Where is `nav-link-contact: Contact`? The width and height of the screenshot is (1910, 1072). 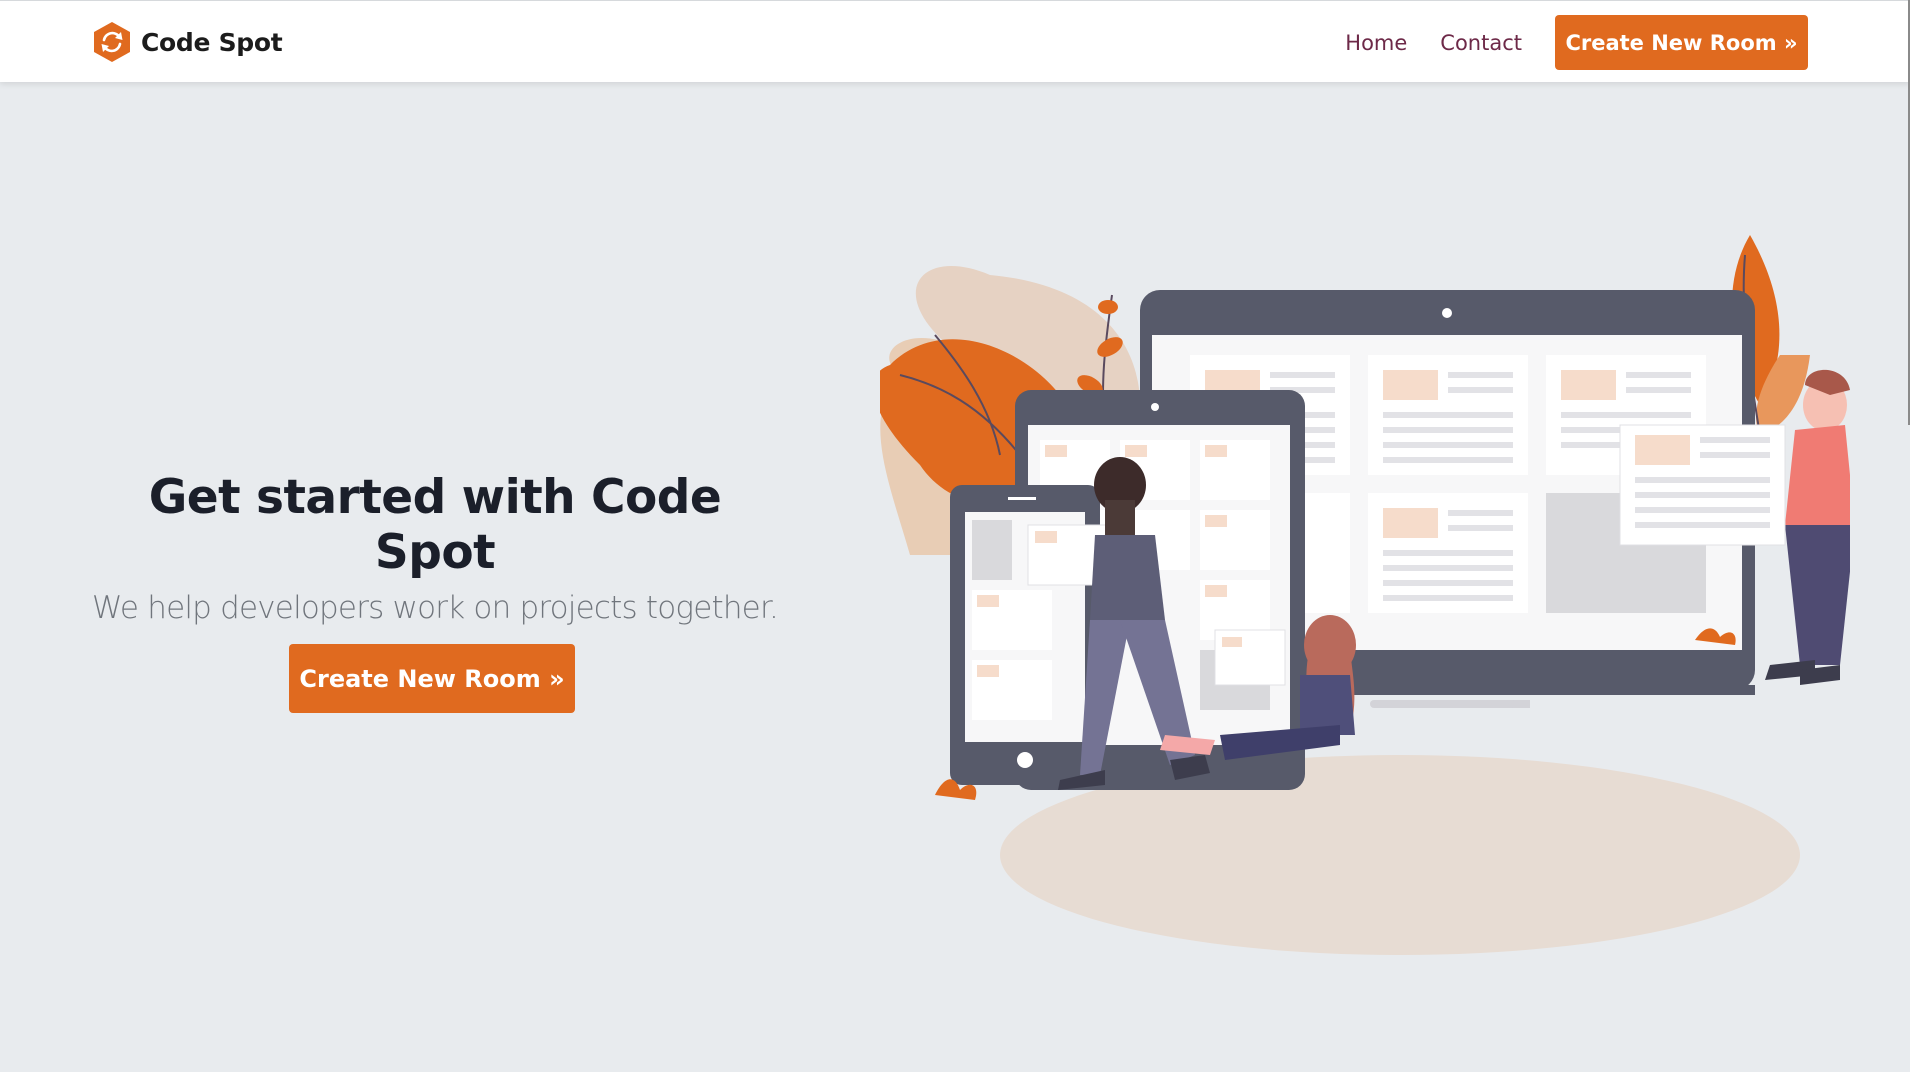 nav-link-contact: Contact is located at coordinates (1481, 43).